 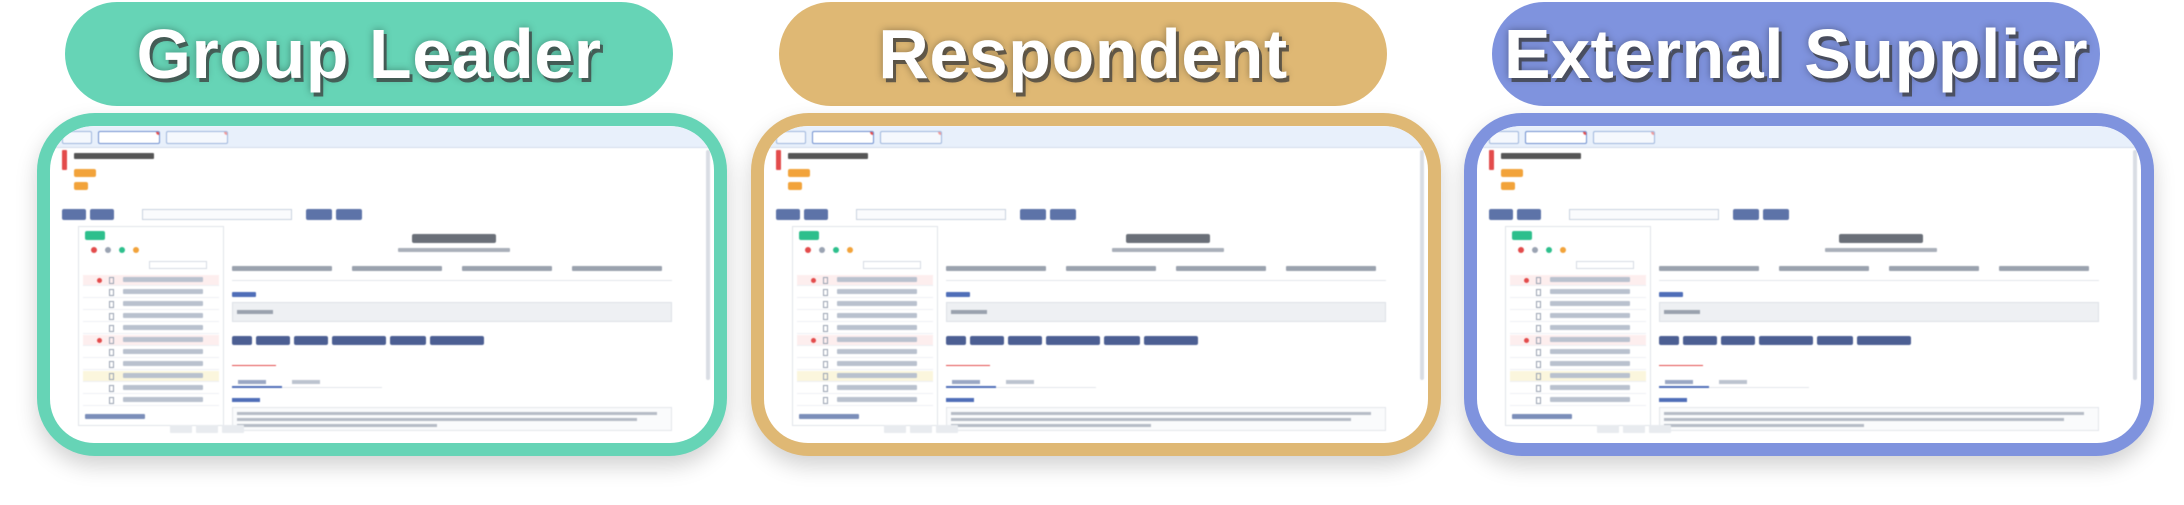 I want to click on meta-field, so click(x=397, y=268).